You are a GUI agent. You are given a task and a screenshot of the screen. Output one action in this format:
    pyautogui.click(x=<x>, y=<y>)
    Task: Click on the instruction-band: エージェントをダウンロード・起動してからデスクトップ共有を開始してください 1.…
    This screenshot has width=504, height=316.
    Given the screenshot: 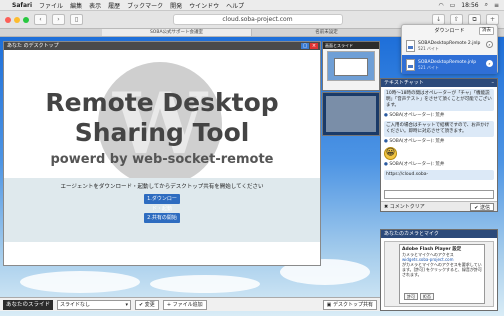 What is the action you would take?
    pyautogui.click(x=162, y=210)
    